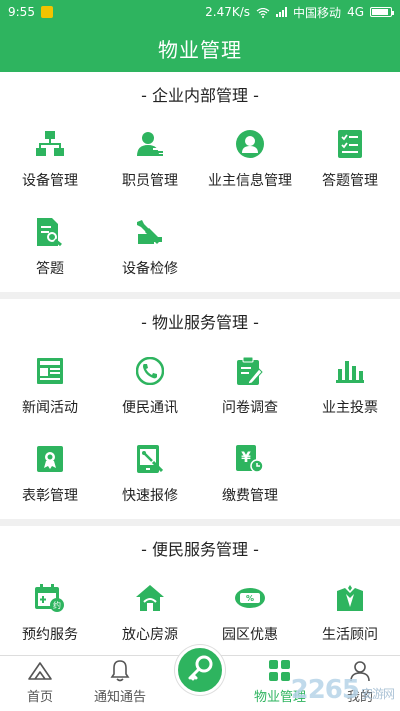 This screenshot has height=711, width=400. Describe the element at coordinates (50, 408) in the screenshot. I see `menu-item-label: 新闻活动` at that location.